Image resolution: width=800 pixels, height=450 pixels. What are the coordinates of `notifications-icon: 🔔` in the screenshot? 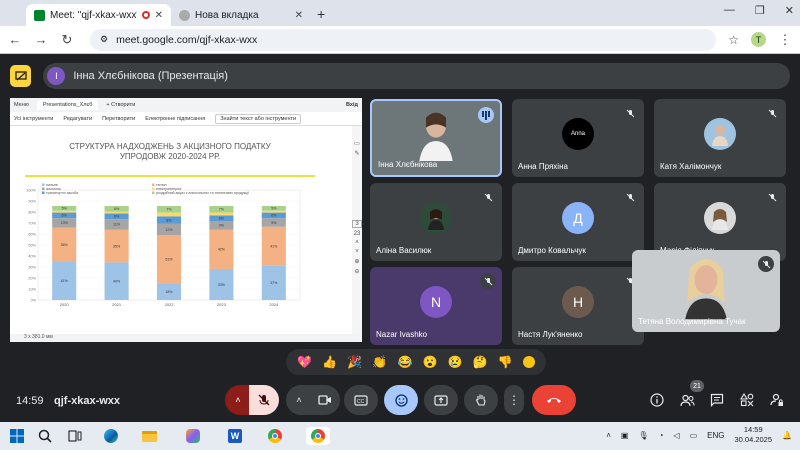 It's located at (787, 435).